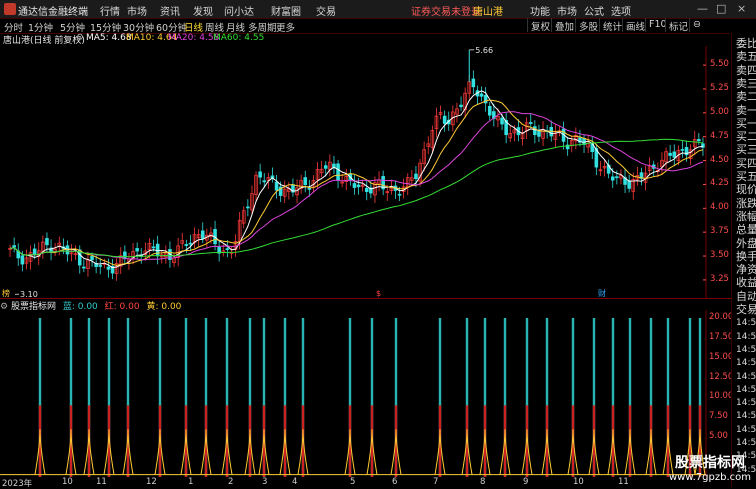 The height and width of the screenshot is (489, 756). I want to click on side-panel-item: 涨跌, so click(746, 204).